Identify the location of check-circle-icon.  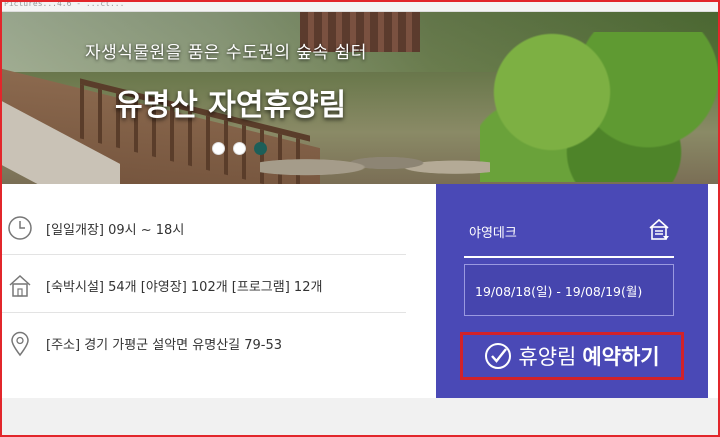
(498, 356).